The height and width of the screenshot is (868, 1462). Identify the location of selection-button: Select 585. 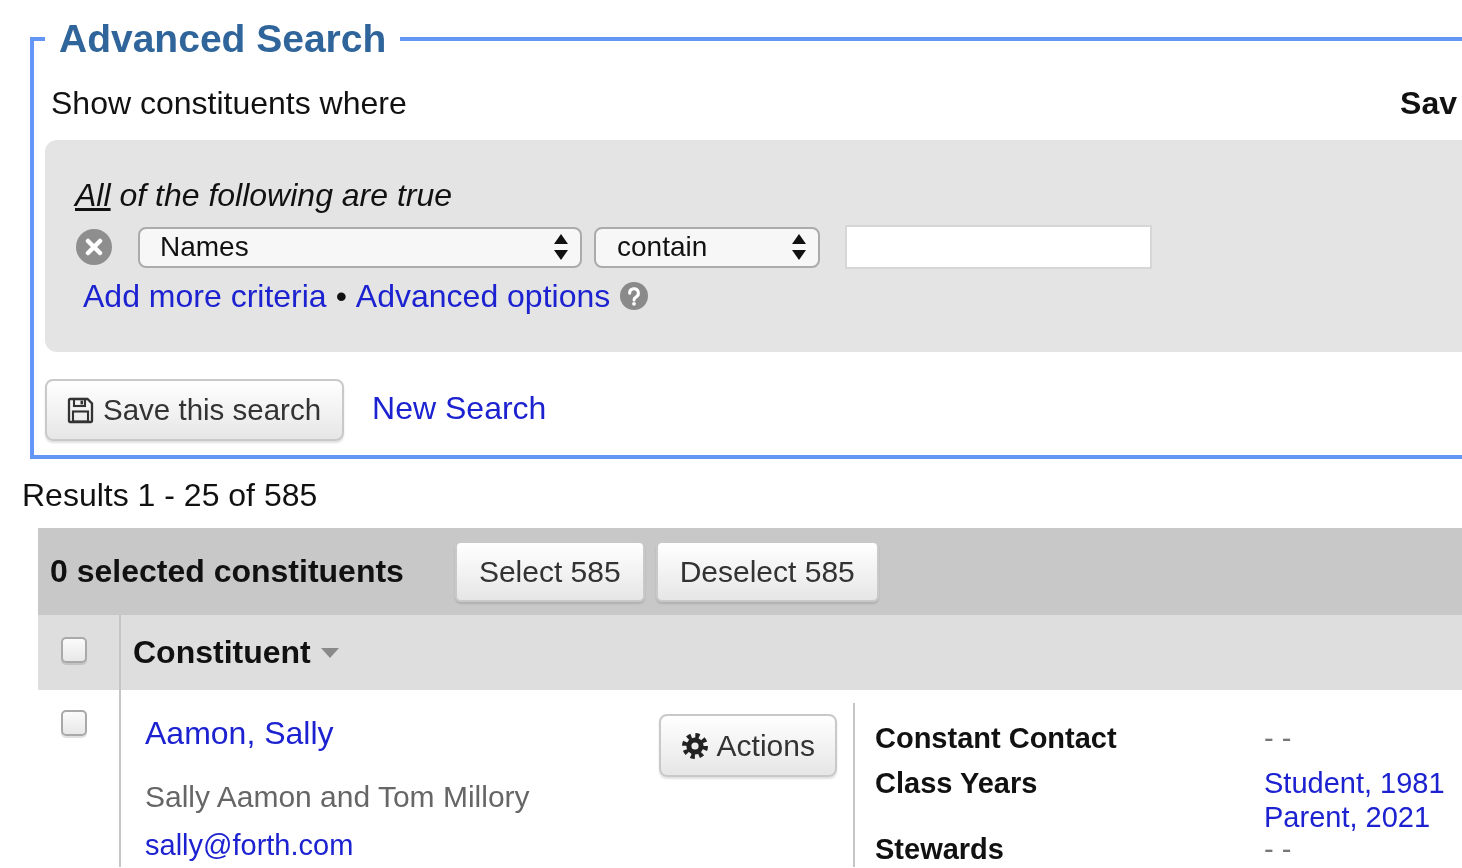
(549, 571).